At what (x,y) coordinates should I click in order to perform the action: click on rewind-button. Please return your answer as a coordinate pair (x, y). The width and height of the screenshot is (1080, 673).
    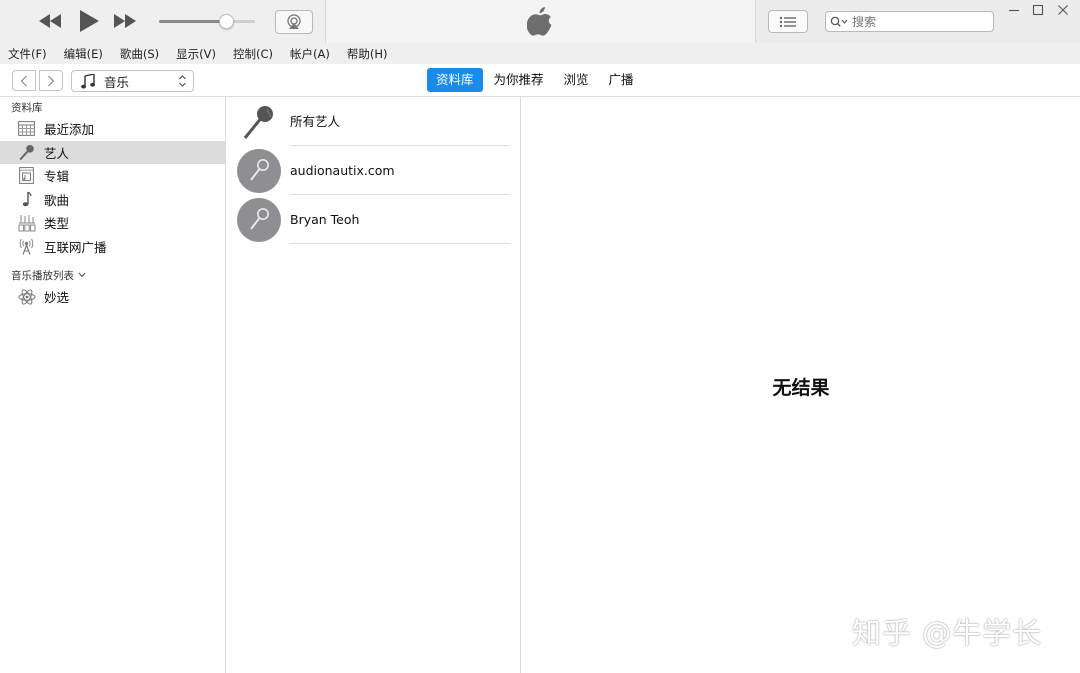
    Looking at the image, I should click on (50, 21).